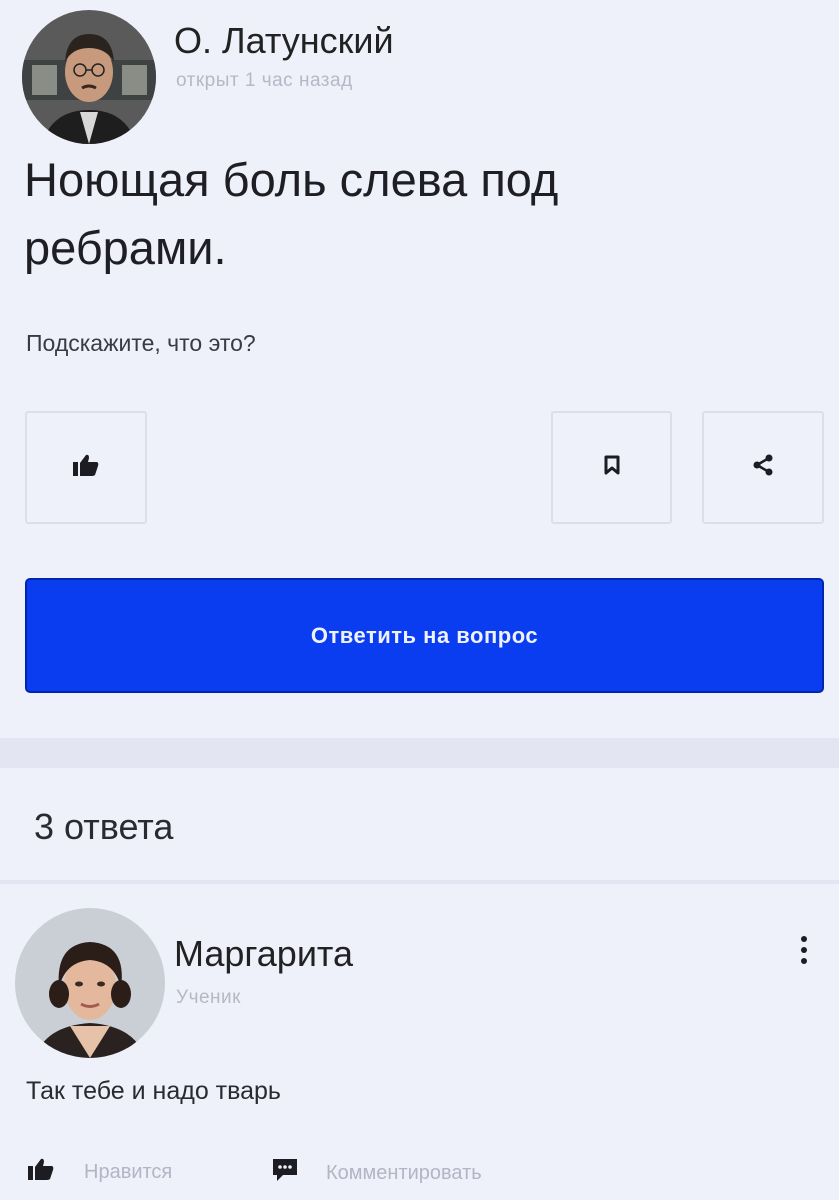  I want to click on author-name: О. Латунский, so click(284, 41).